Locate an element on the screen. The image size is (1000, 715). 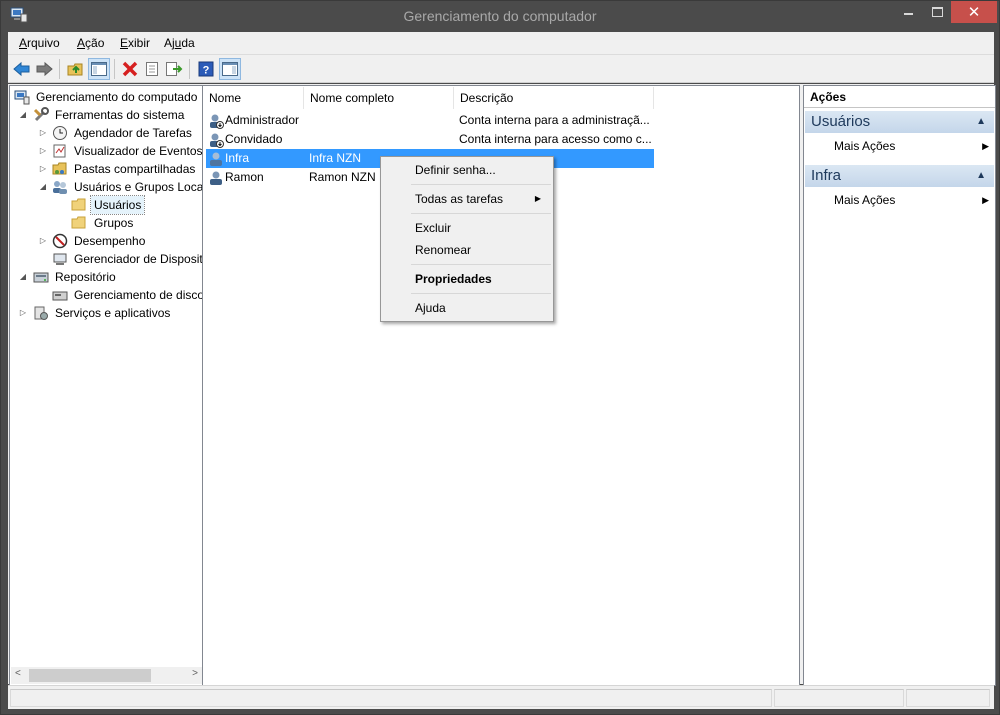
column-header-name: Nome is located at coordinates (253, 98).